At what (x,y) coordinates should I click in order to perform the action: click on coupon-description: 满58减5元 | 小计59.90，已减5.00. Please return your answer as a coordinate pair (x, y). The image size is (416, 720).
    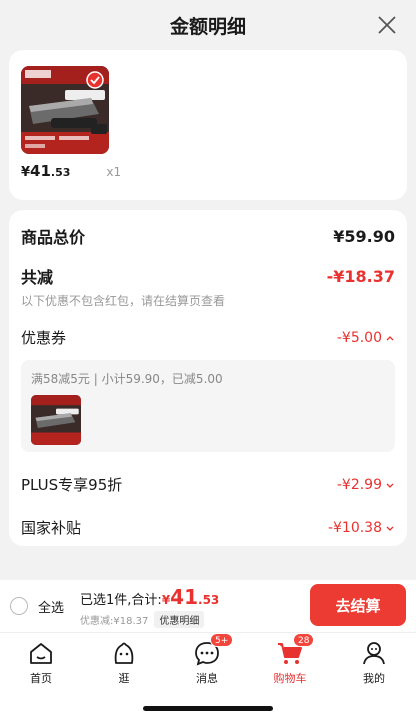
    Looking at the image, I should click on (127, 379).